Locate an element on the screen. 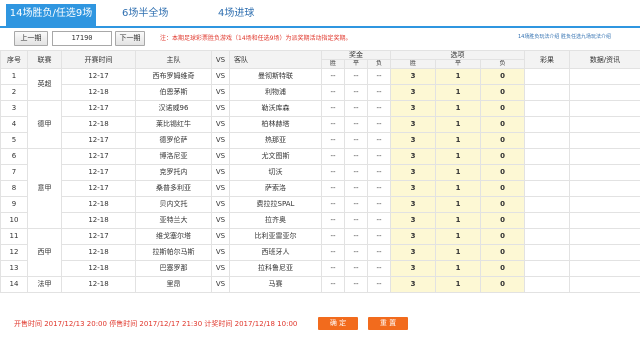 The height and width of the screenshot is (337, 640). row-index: 9 is located at coordinates (14, 204).